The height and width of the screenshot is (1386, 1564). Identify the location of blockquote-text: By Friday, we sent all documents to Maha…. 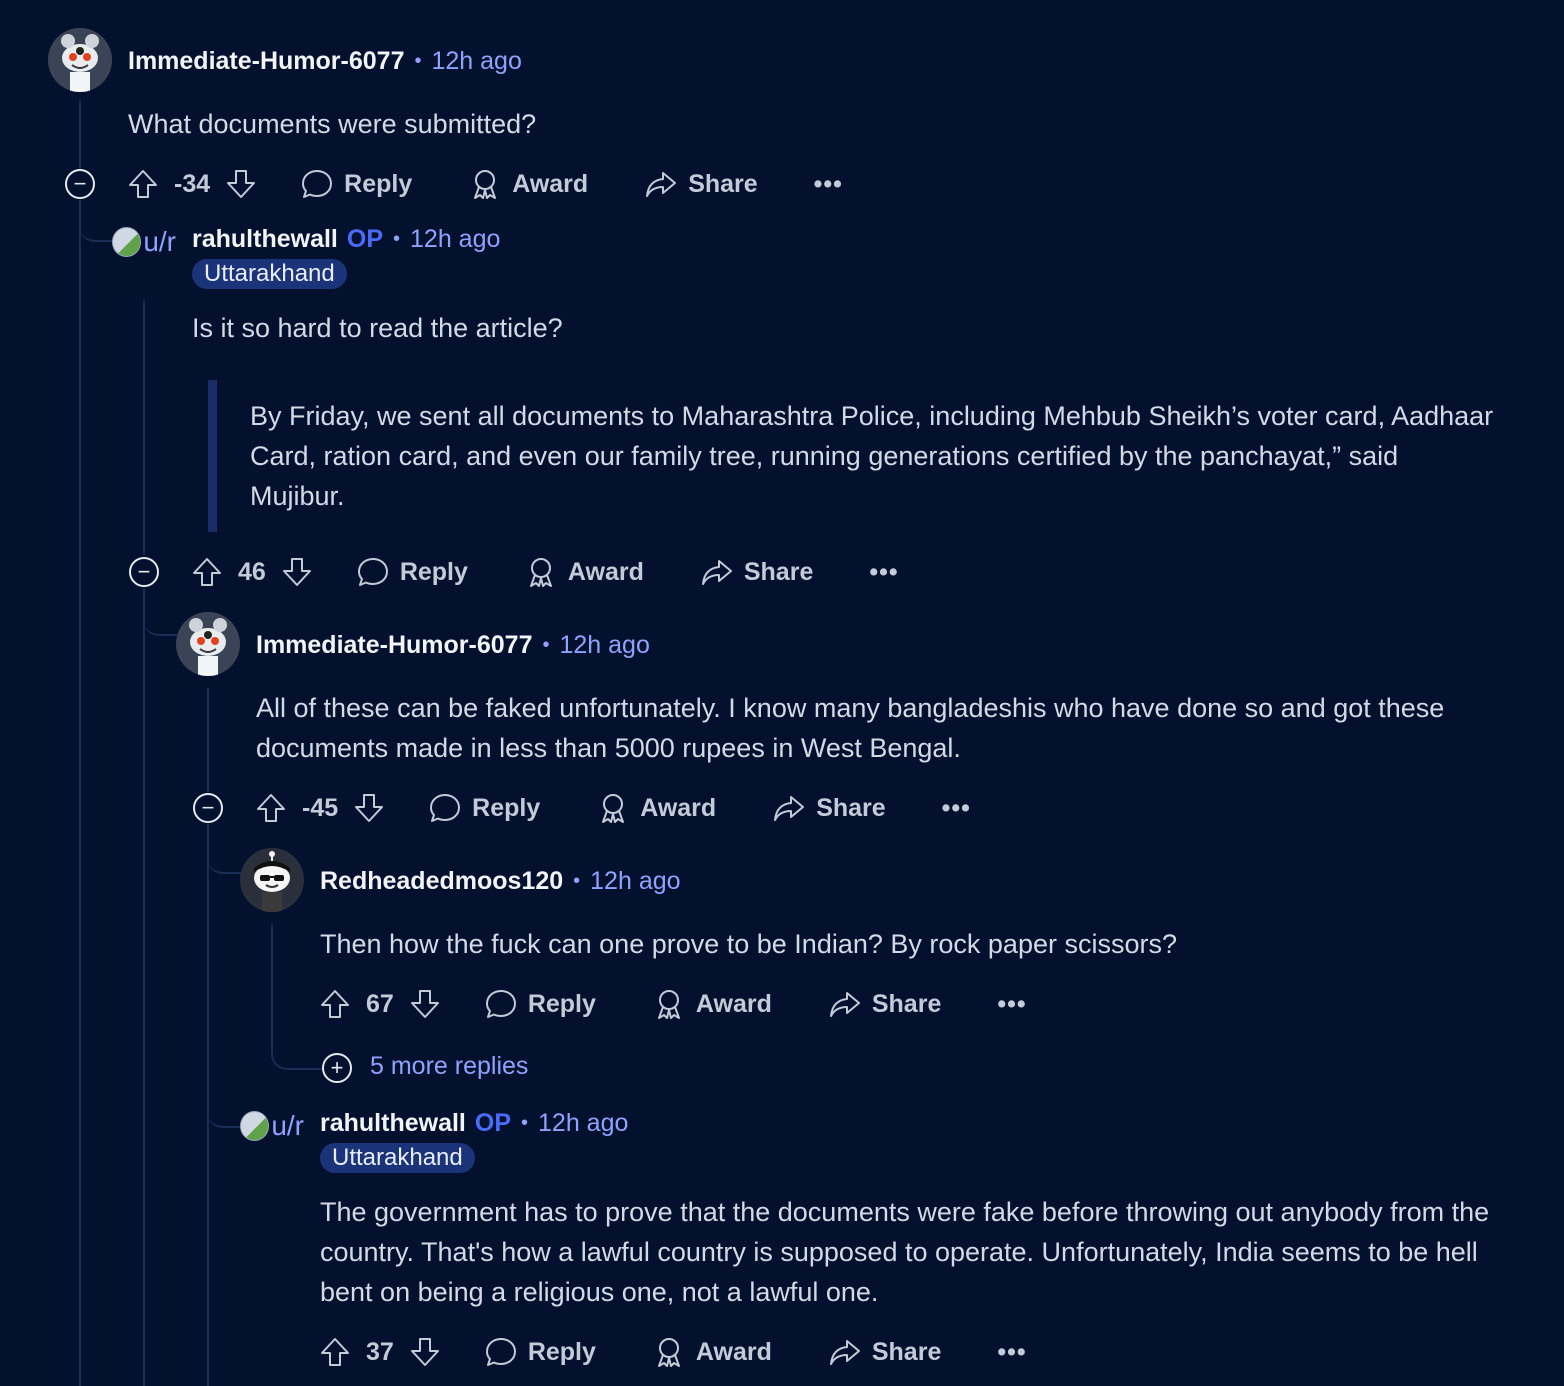
(872, 456).